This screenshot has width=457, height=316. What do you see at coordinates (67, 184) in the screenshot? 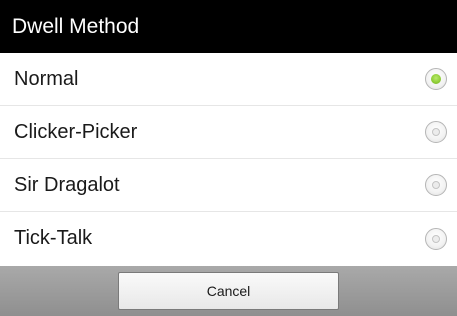
I see `option-label: Sir Dragalot` at bounding box center [67, 184].